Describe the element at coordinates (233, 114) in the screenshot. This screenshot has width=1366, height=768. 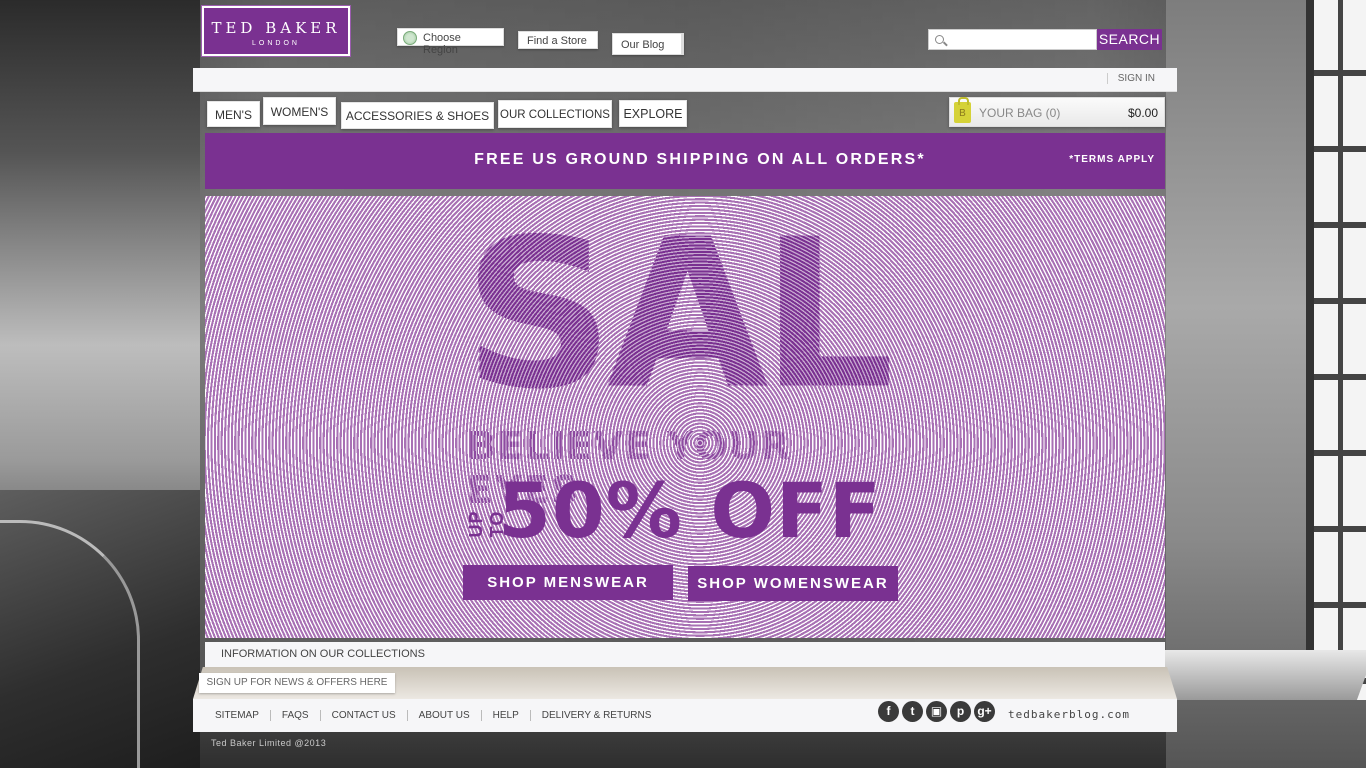
I see `nav-tab-mens: MEN'S` at that location.